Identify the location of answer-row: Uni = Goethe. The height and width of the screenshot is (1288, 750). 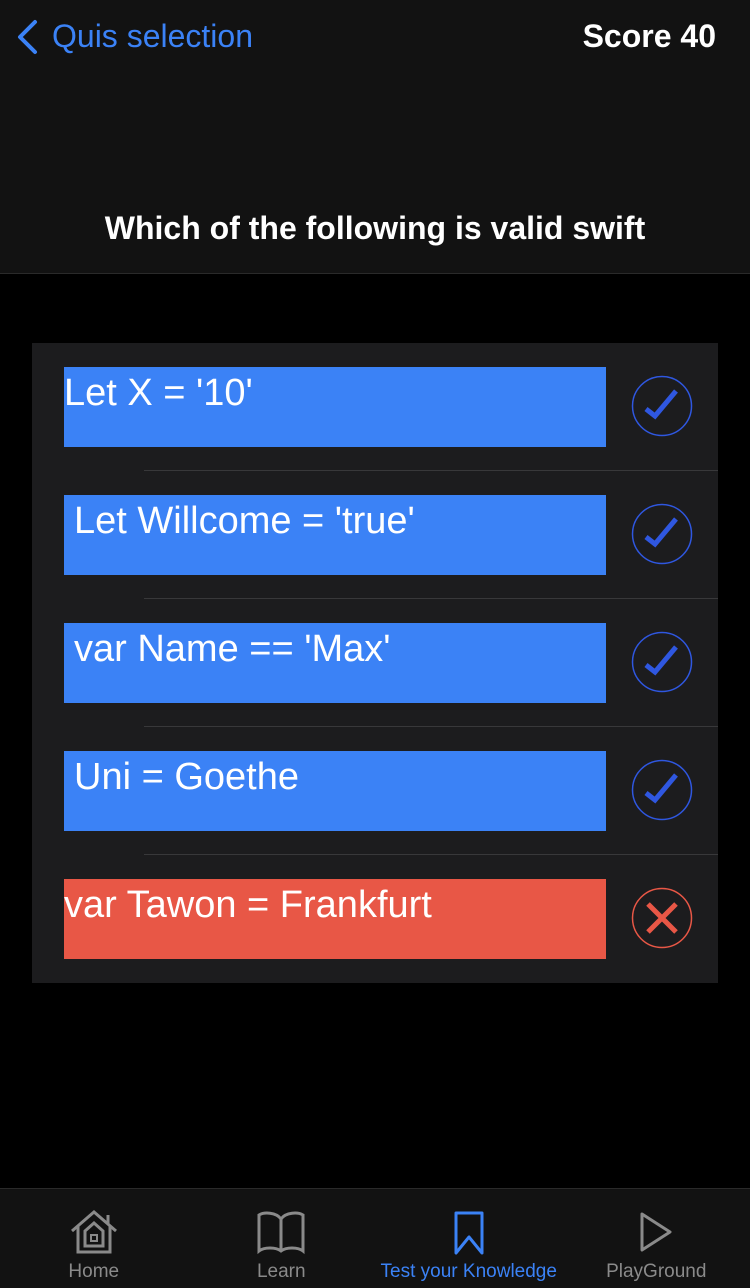
(375, 791).